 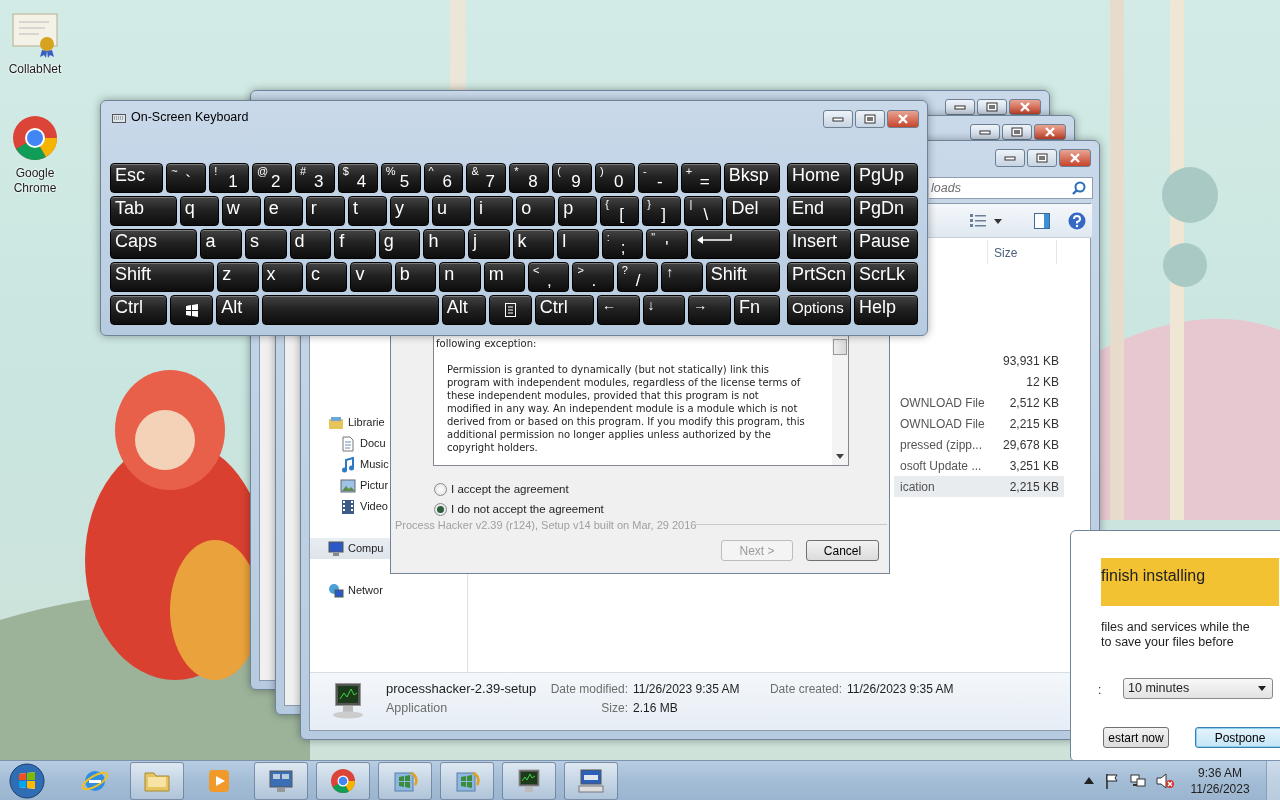 I want to click on key: @ 2, so click(x=272, y=178).